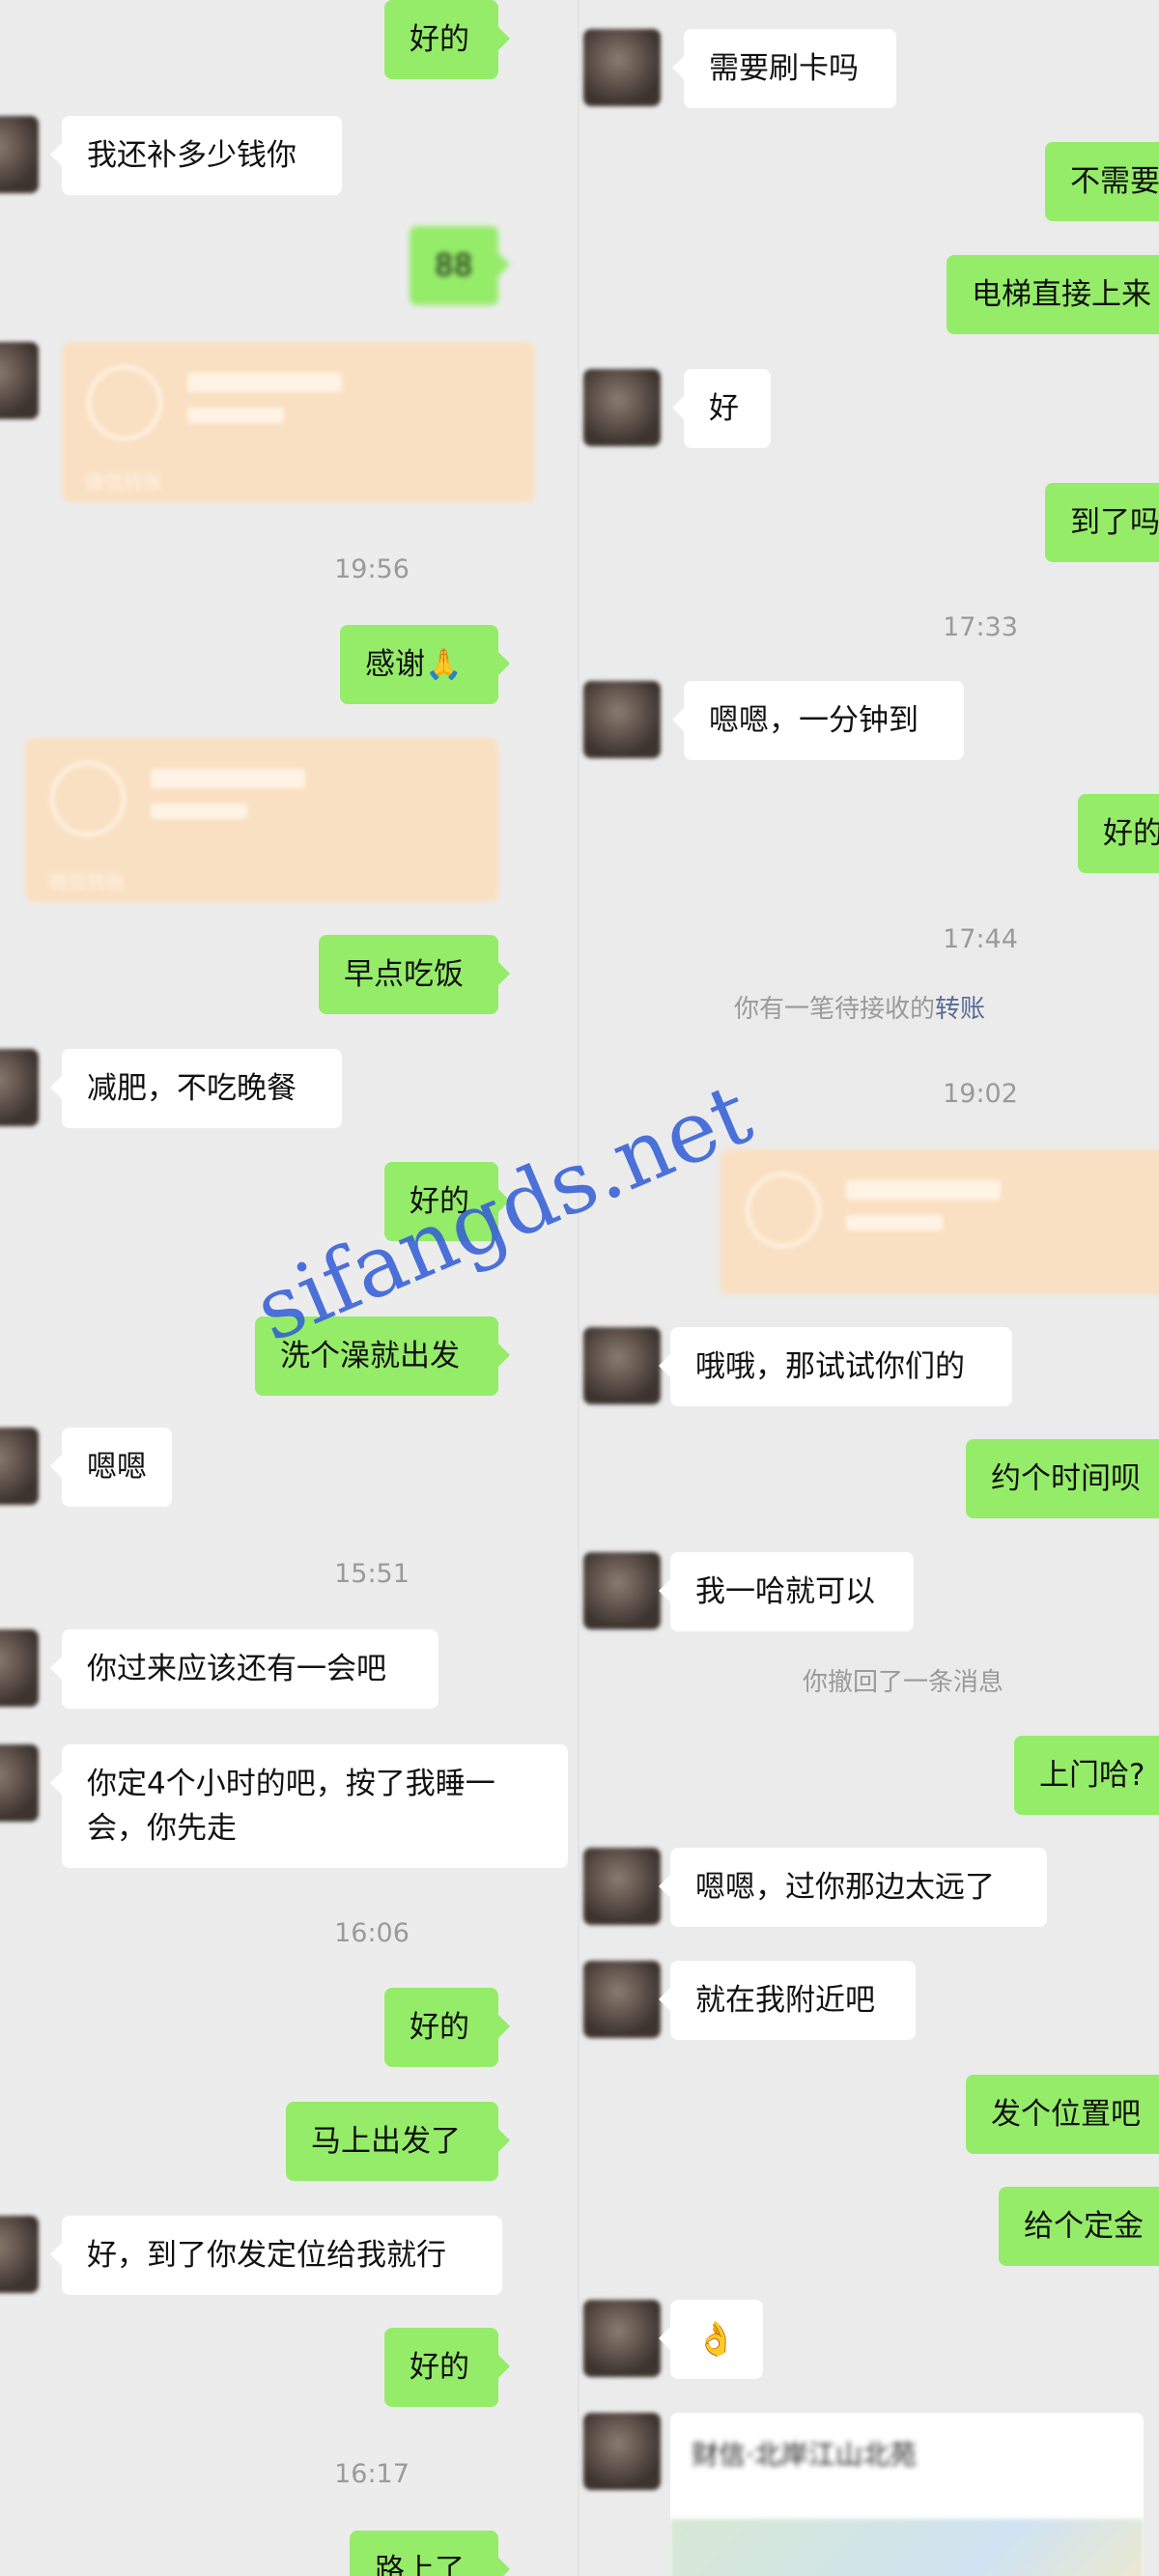  Describe the element at coordinates (711, 2339) in the screenshot. I see `ok-hand-emoji-message: 👌` at that location.